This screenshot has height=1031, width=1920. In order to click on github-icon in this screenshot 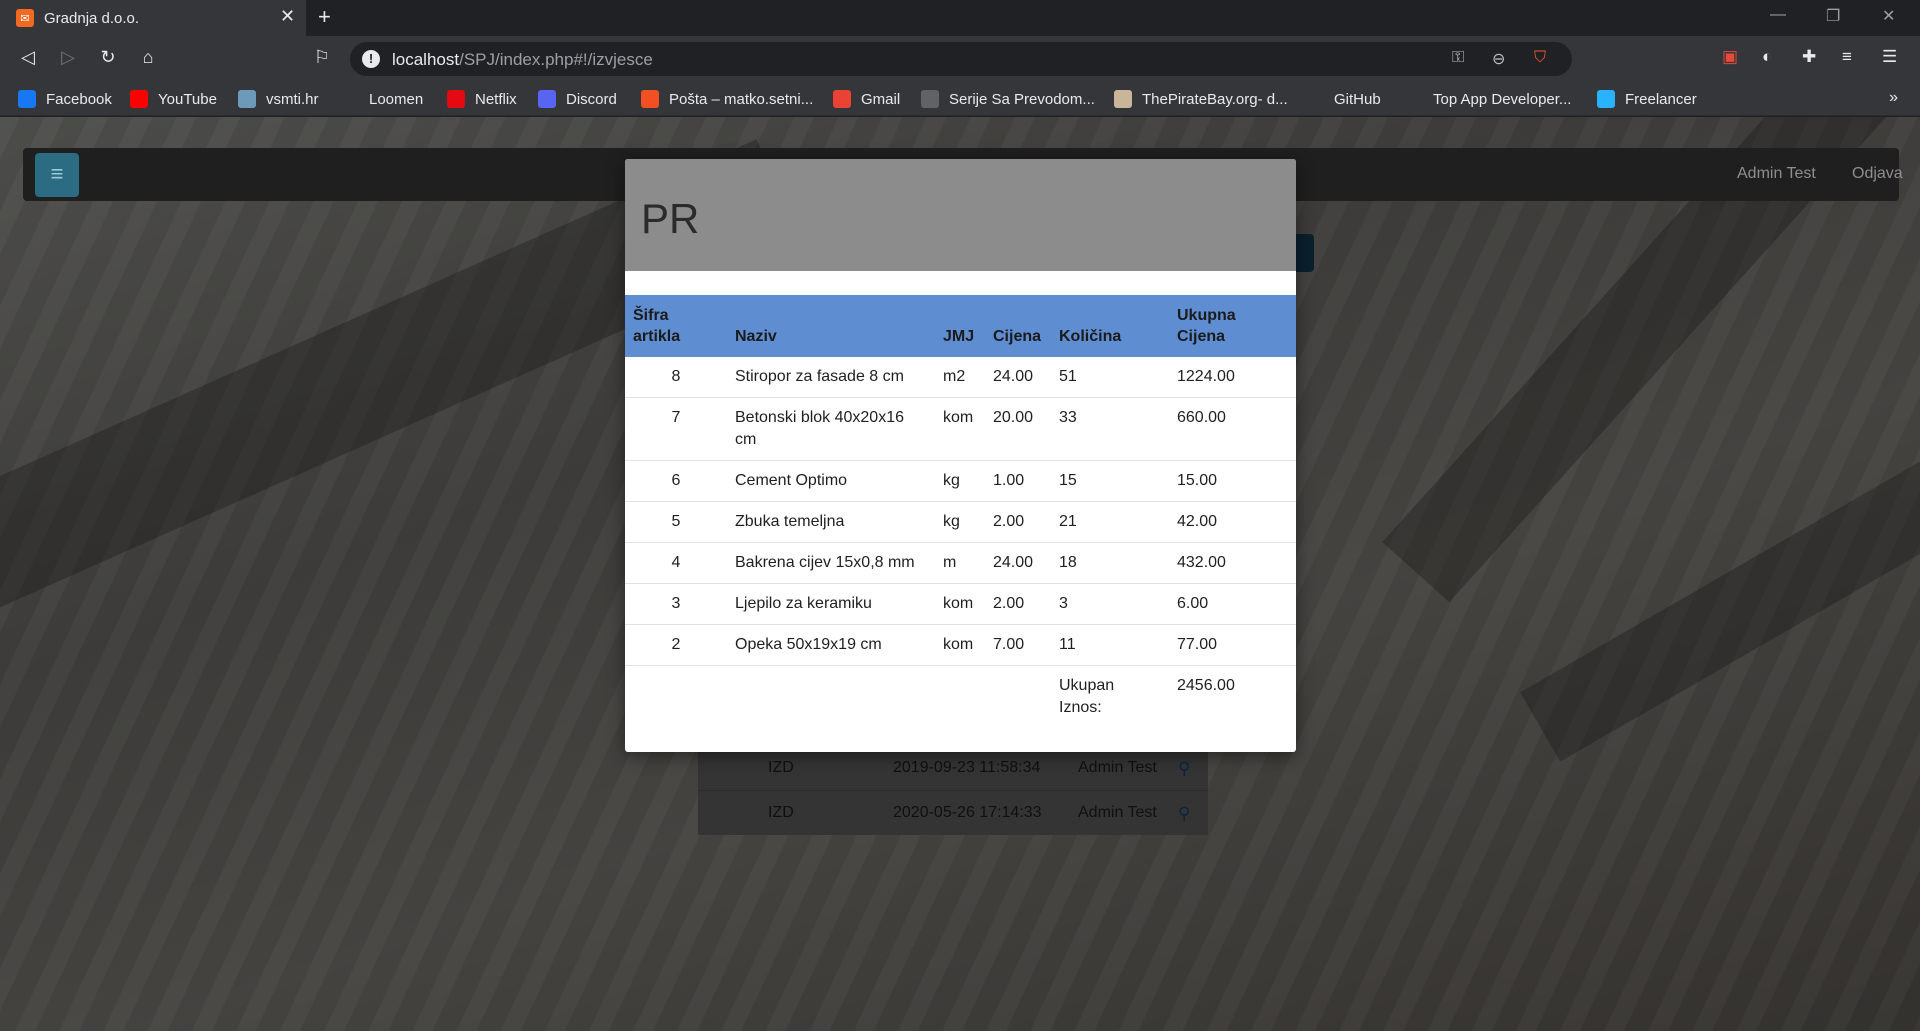, I will do `click(1315, 99)`.